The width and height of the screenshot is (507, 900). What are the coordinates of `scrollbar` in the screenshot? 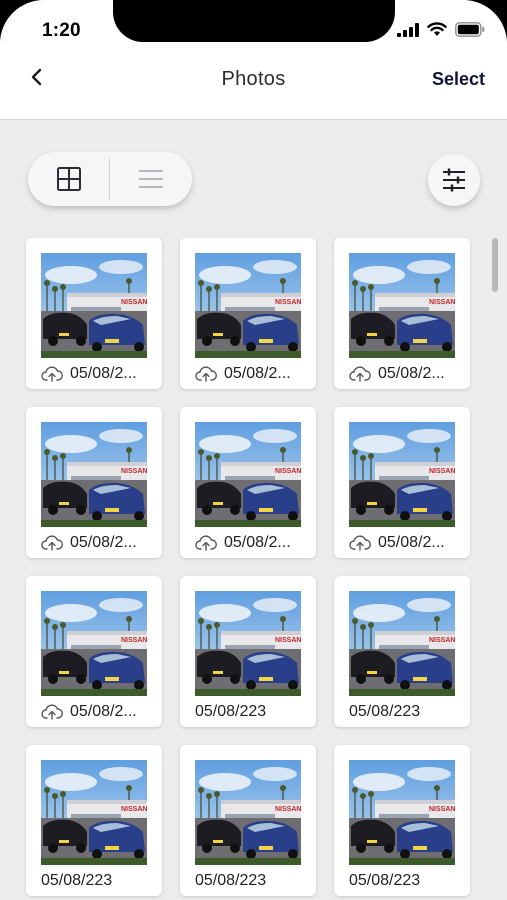 It's located at (495, 265).